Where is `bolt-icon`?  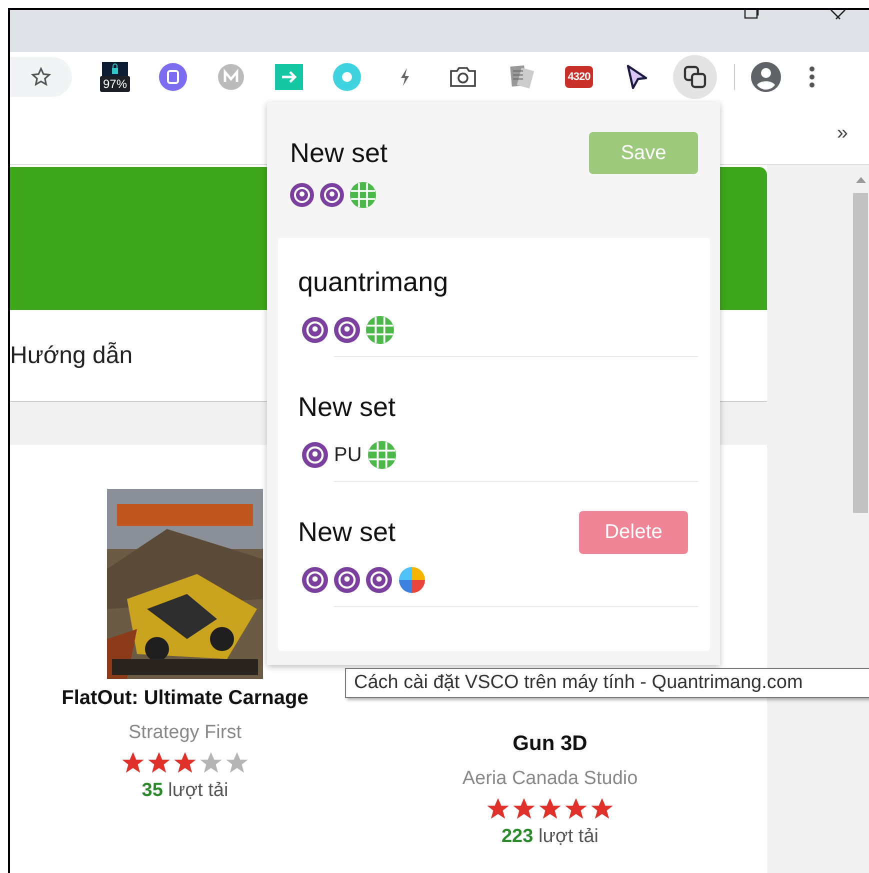
bolt-icon is located at coordinates (405, 77).